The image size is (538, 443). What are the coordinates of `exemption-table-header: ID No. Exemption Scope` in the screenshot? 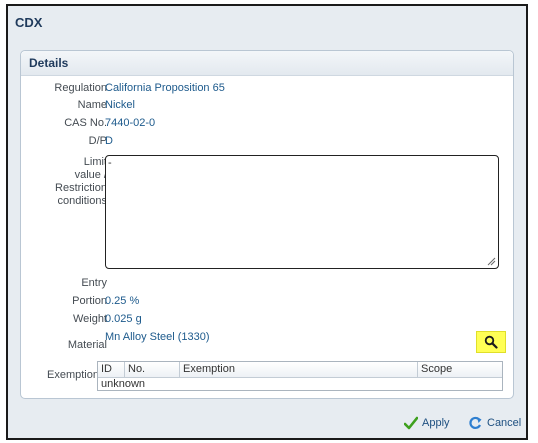 It's located at (300, 370).